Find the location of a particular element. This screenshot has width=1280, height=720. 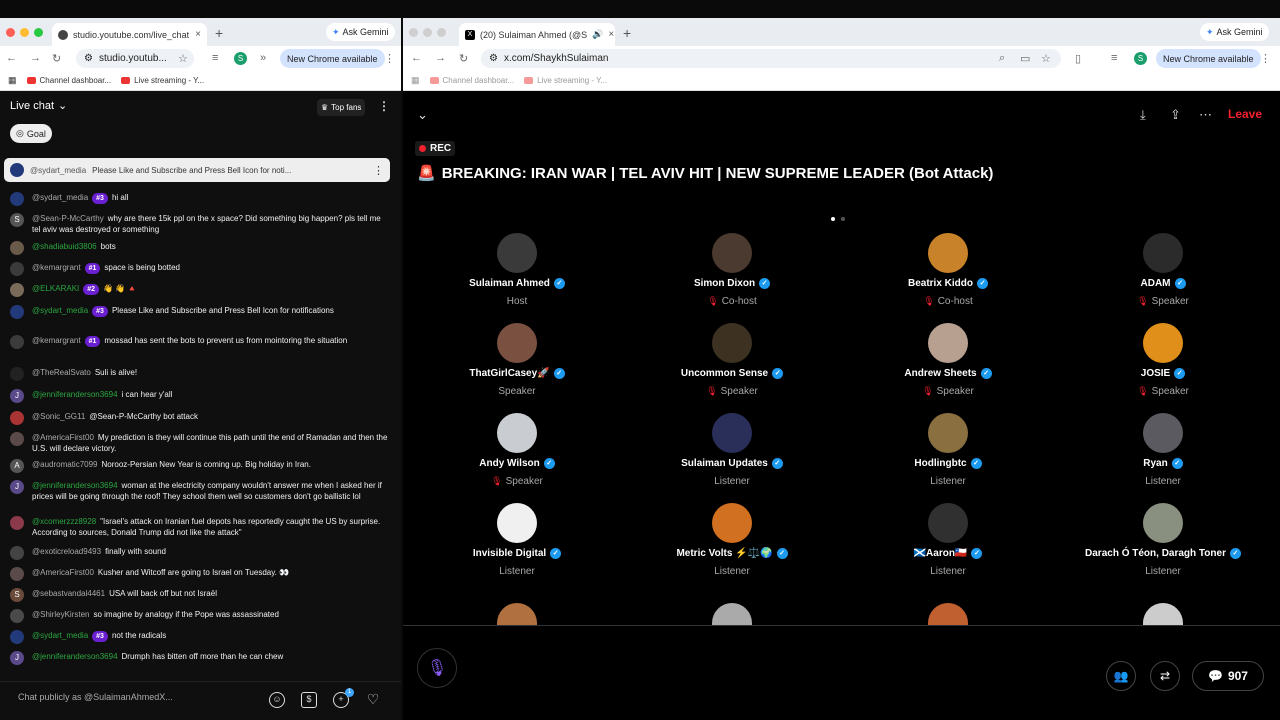

goal-button: ◎ Goal is located at coordinates (31, 133).